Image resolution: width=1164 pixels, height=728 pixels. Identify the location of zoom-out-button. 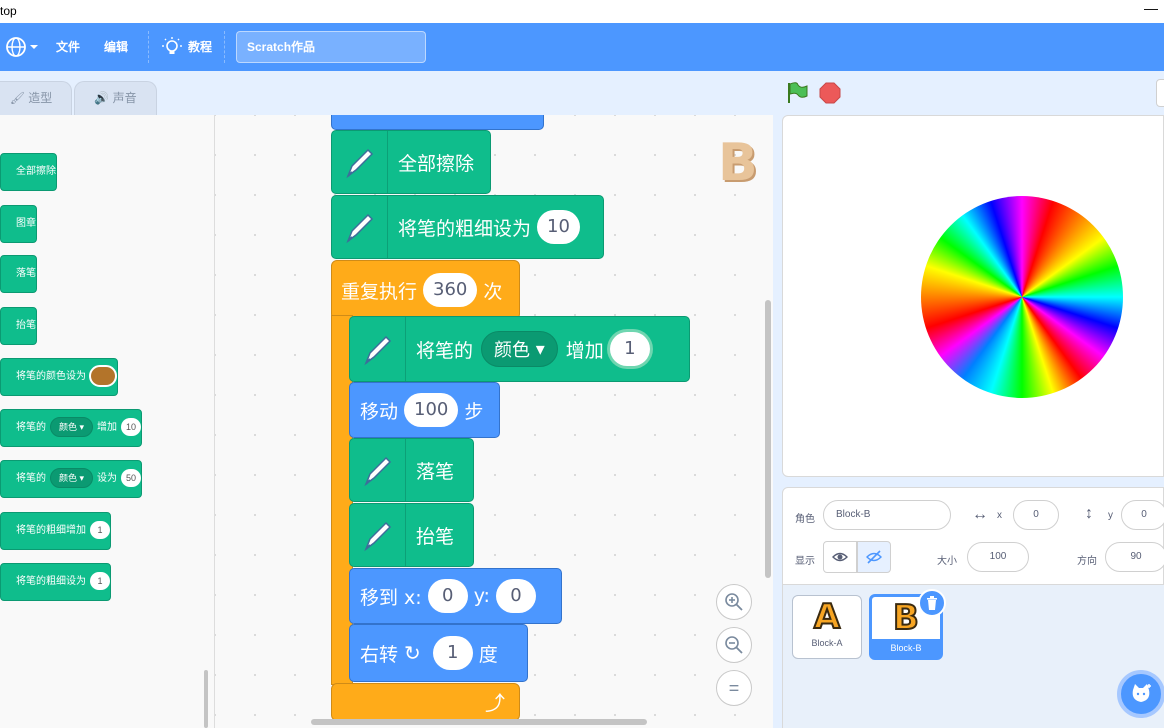
(734, 645).